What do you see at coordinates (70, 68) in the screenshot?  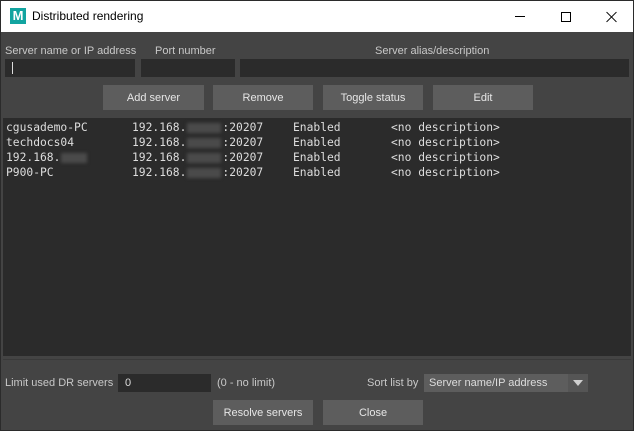 I see `server-name-input` at bounding box center [70, 68].